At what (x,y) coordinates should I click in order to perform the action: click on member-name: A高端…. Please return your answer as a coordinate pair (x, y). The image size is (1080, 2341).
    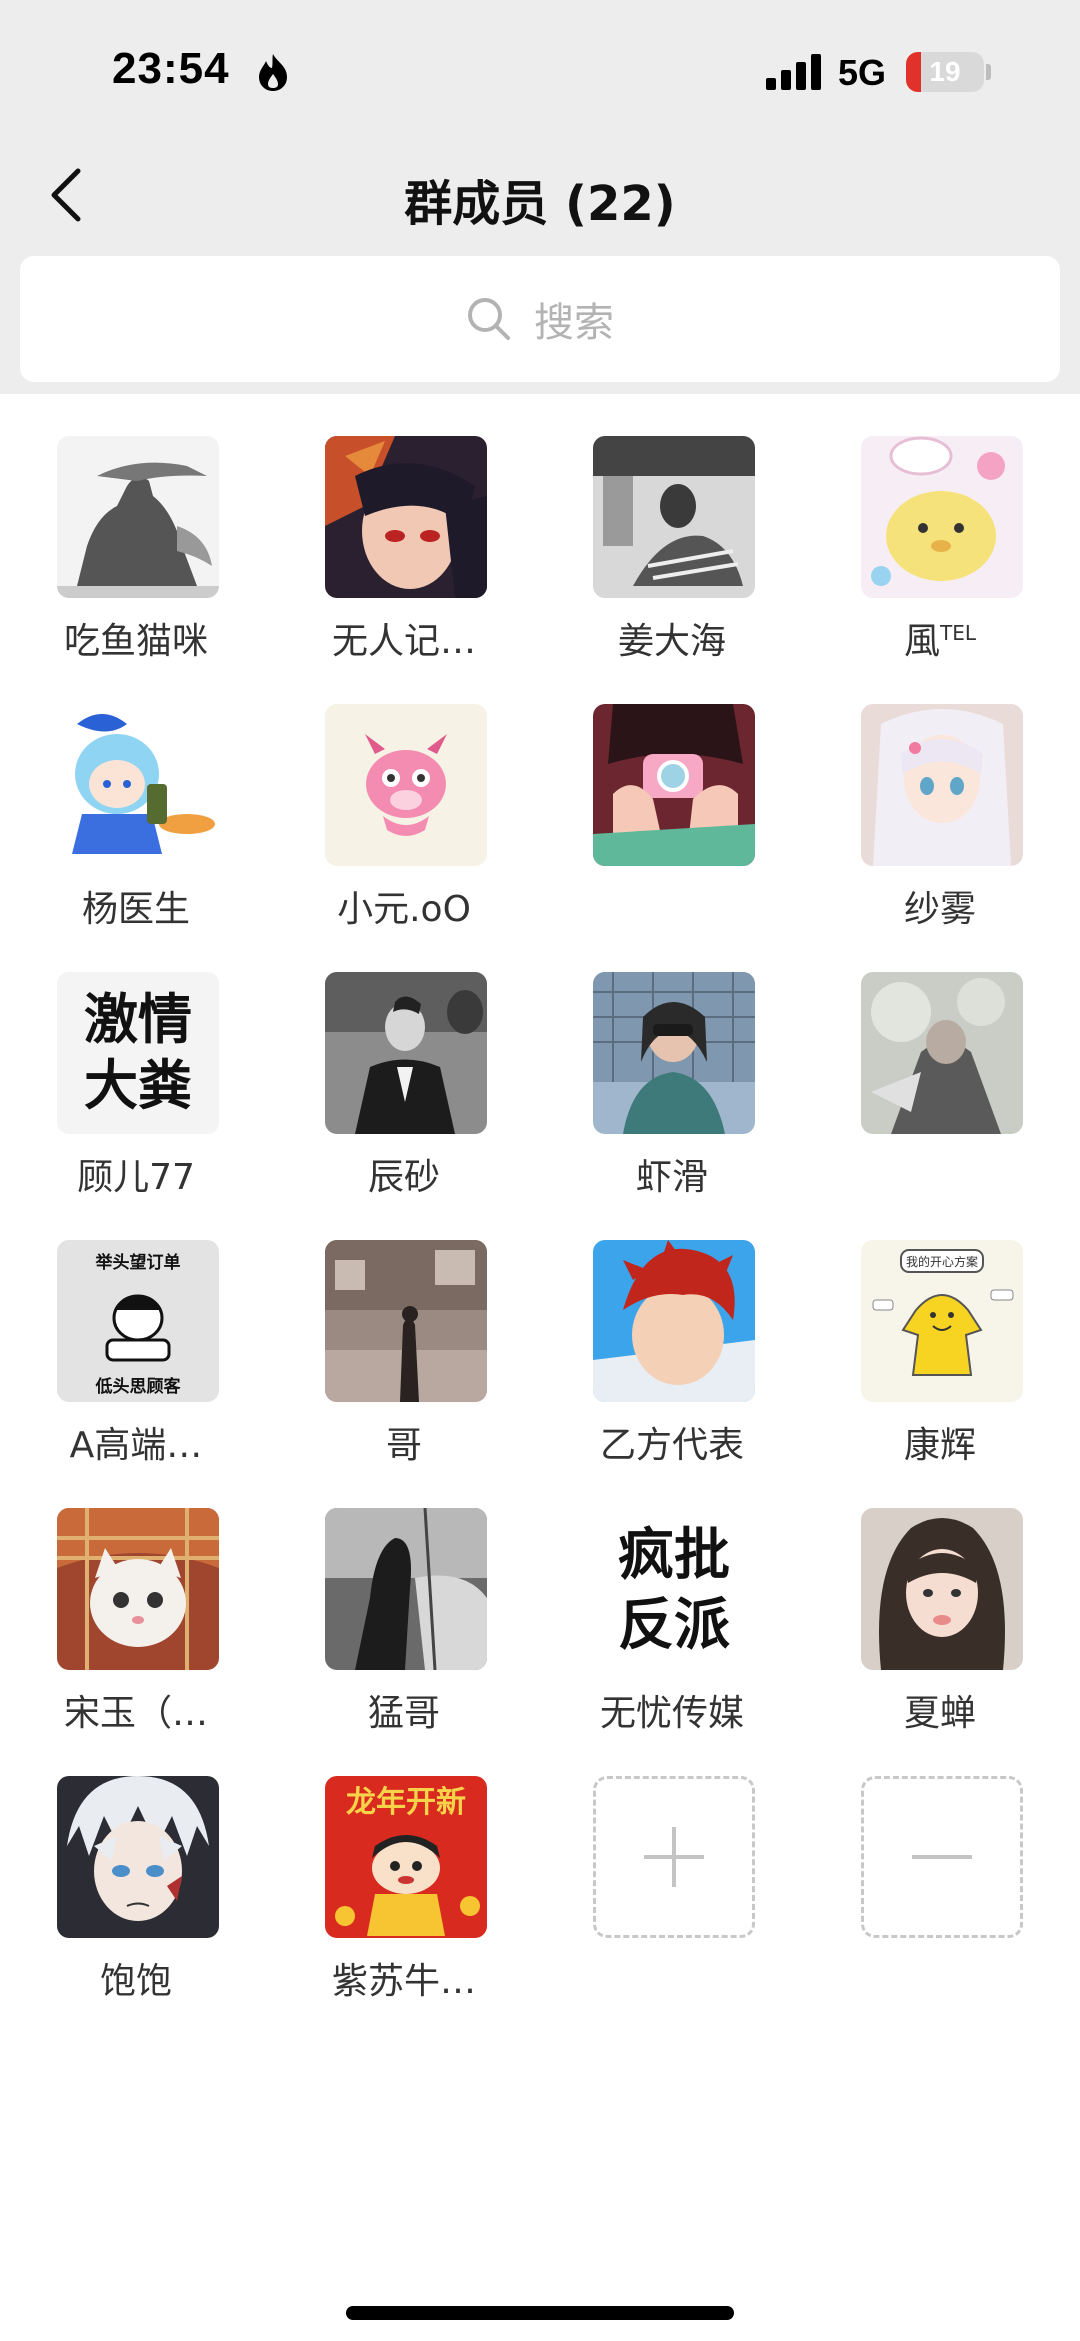
    Looking at the image, I should click on (136, 1445).